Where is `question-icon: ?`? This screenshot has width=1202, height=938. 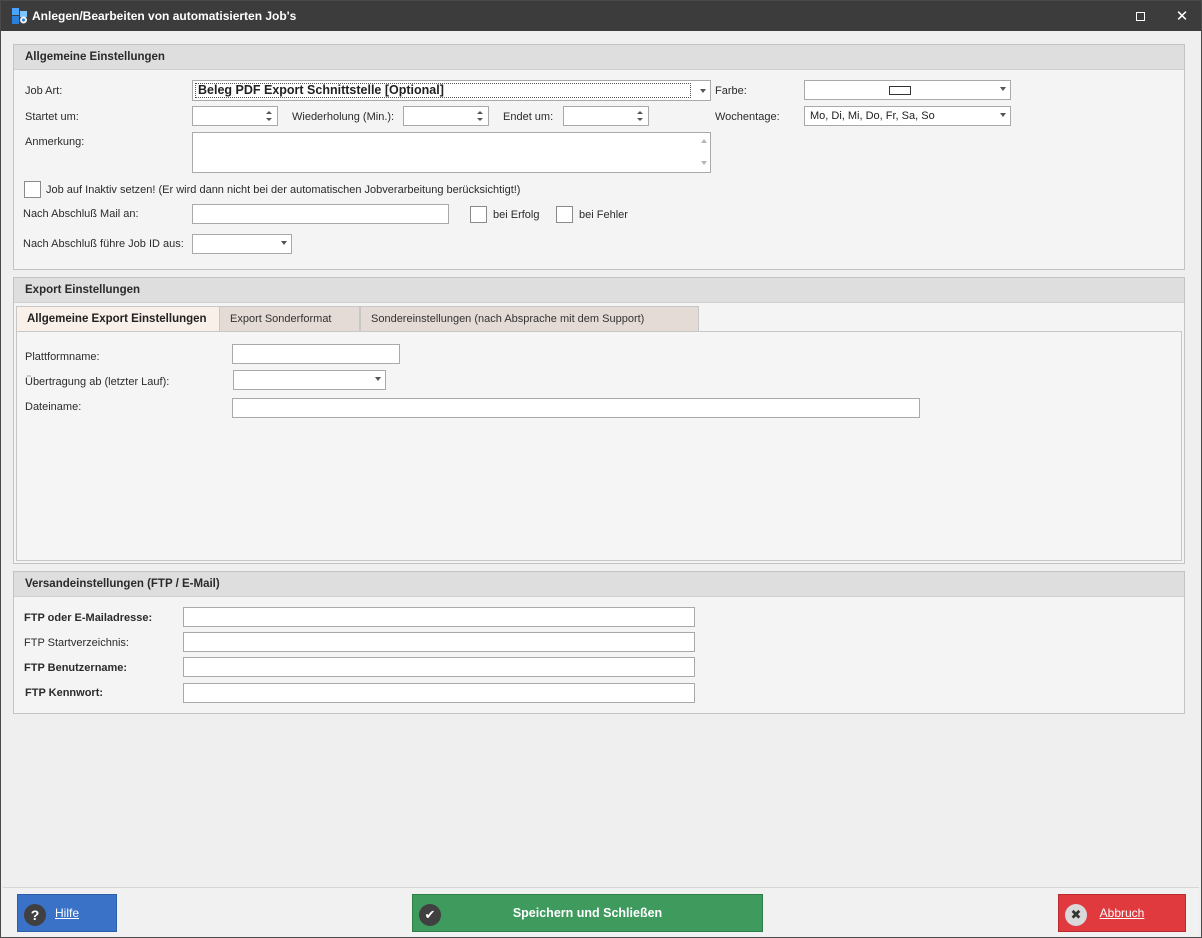 question-icon: ? is located at coordinates (35, 915).